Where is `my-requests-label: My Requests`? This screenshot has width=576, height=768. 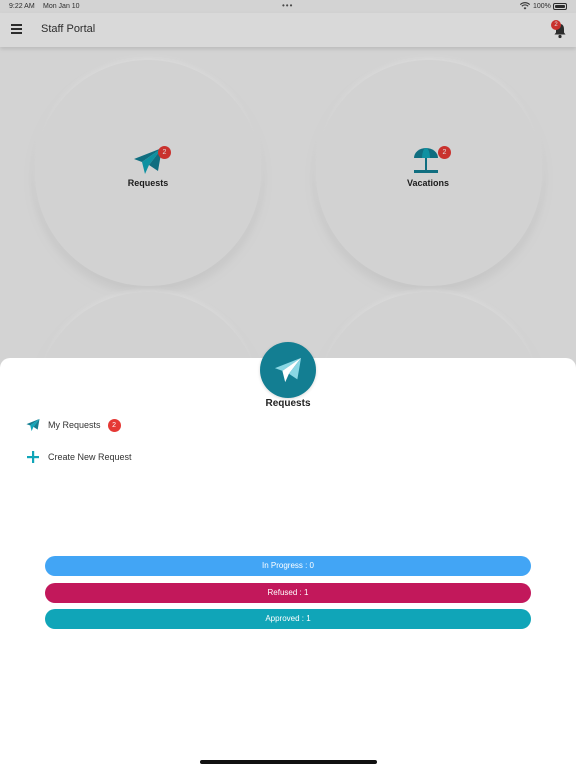
my-requests-label: My Requests is located at coordinates (74, 425).